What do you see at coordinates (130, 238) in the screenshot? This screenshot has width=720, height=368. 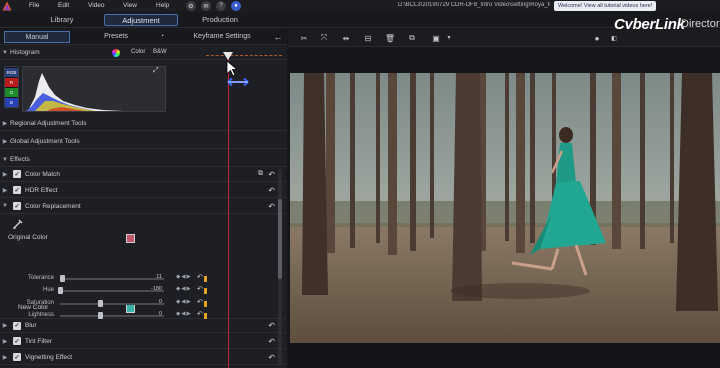 I see `original-color-swatch` at bounding box center [130, 238].